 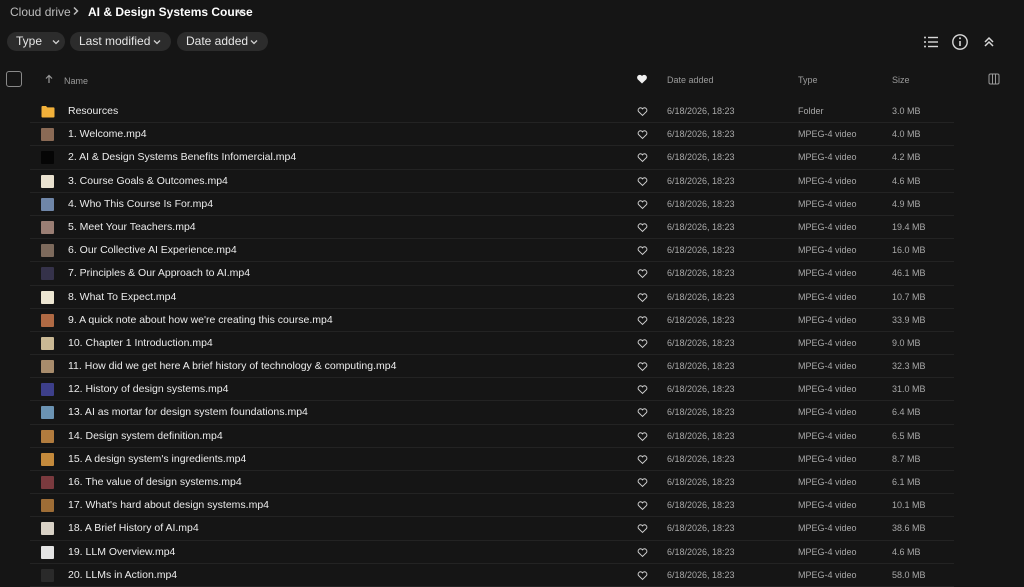 I want to click on file-size: 4.2 MB, so click(x=906, y=157).